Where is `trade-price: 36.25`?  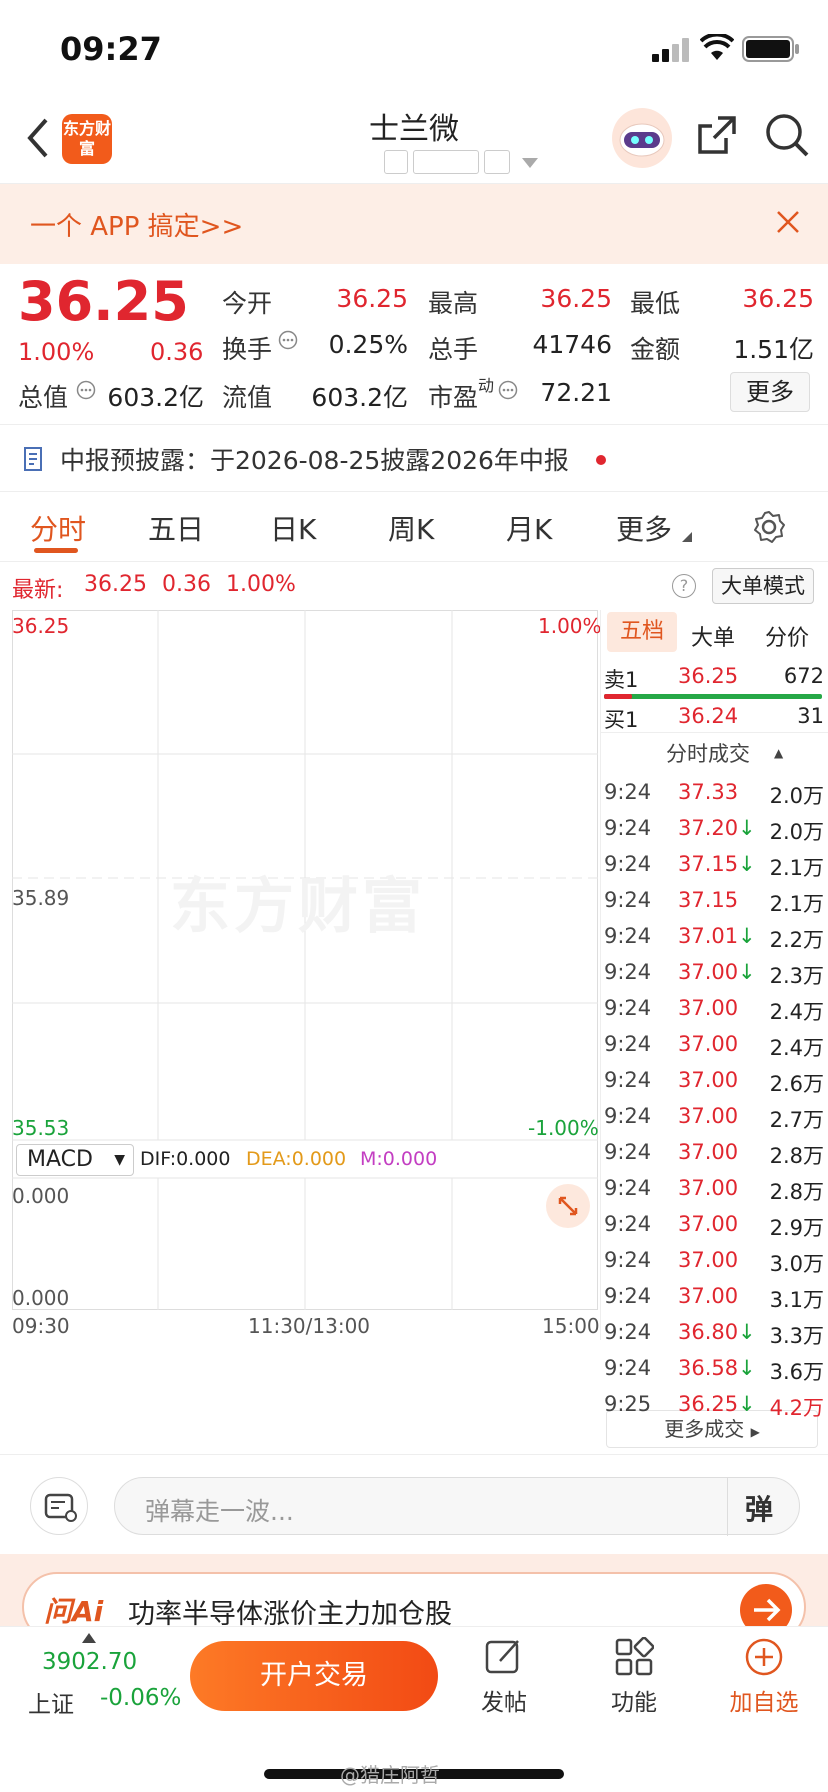 trade-price: 36.25 is located at coordinates (708, 1404).